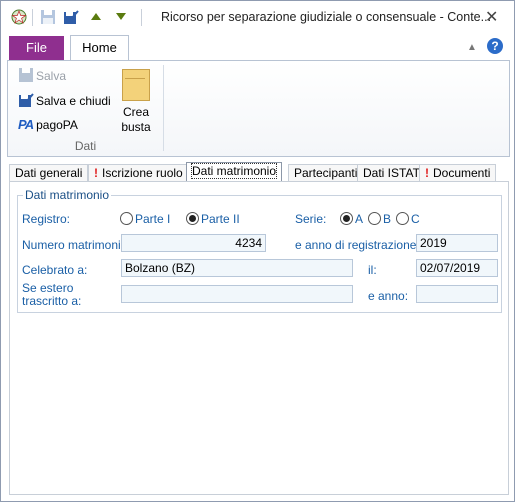  I want to click on crea-busta-label-2: busta, so click(136, 127).